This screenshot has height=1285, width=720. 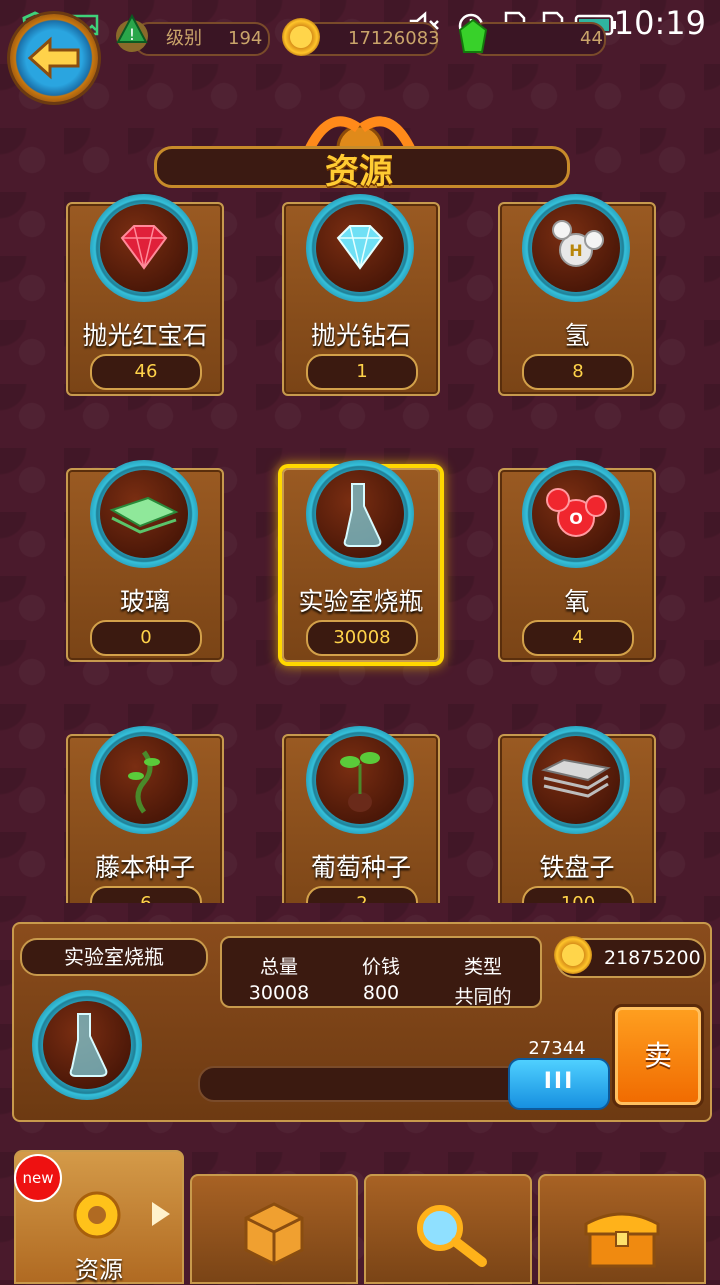 I want to click on resource-card: O 氧 4, so click(x=577, y=561).